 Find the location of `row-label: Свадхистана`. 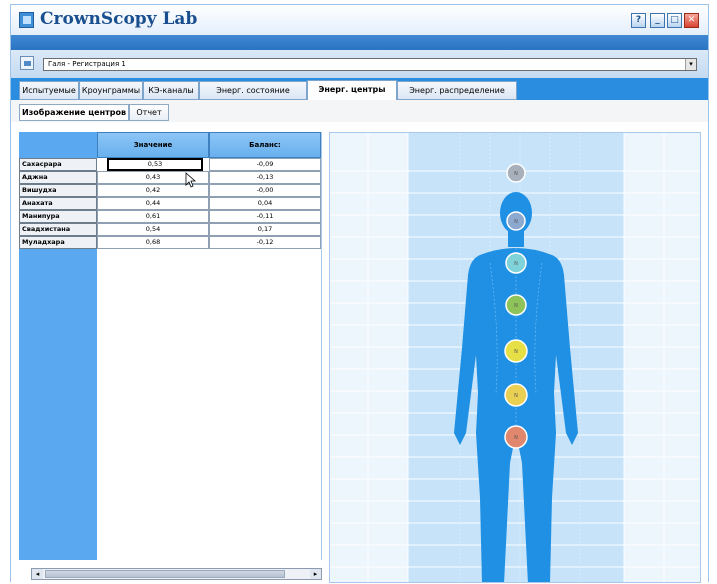

row-label: Свадхистана is located at coordinates (58, 229).